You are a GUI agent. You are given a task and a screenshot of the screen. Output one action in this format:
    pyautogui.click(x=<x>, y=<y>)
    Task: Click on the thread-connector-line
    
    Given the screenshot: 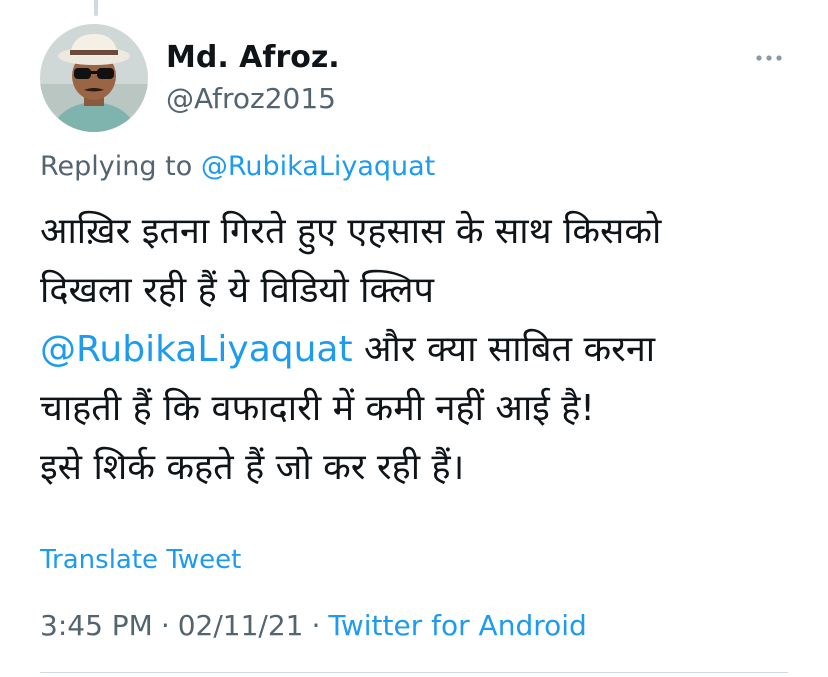 What is the action you would take?
    pyautogui.click(x=96, y=8)
    